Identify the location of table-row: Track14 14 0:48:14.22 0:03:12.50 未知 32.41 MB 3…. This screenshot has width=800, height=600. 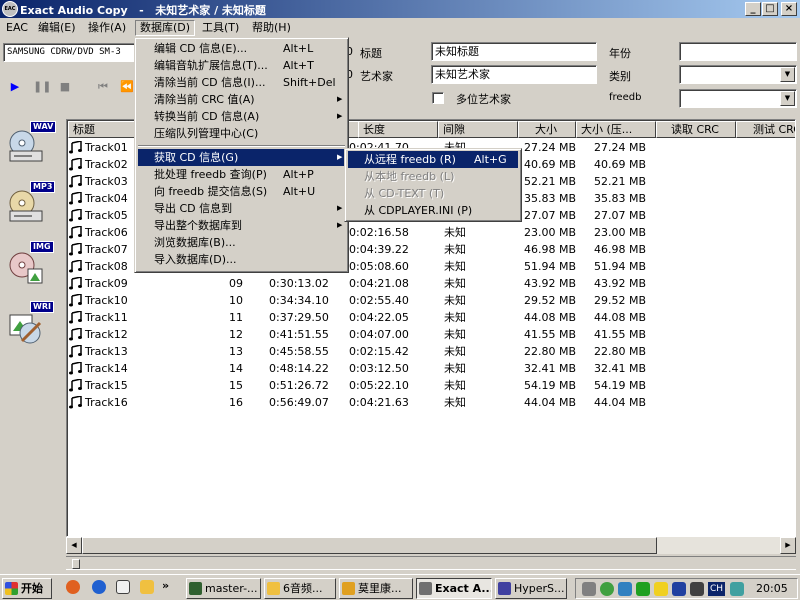
(431, 368).